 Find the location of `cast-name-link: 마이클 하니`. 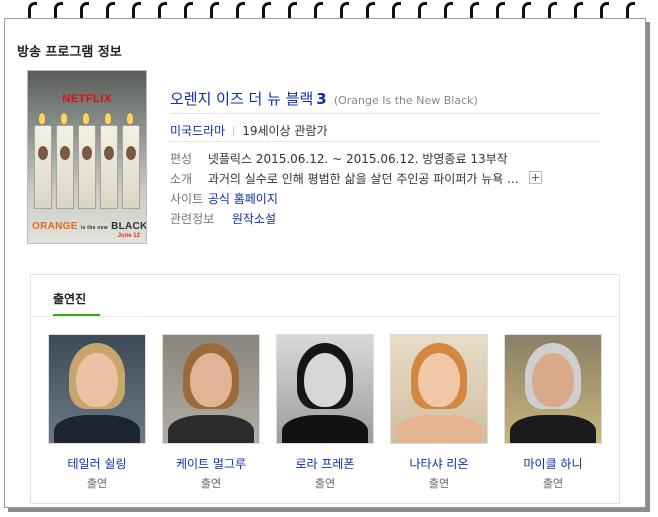

cast-name-link: 마이클 하니 is located at coordinates (553, 463).